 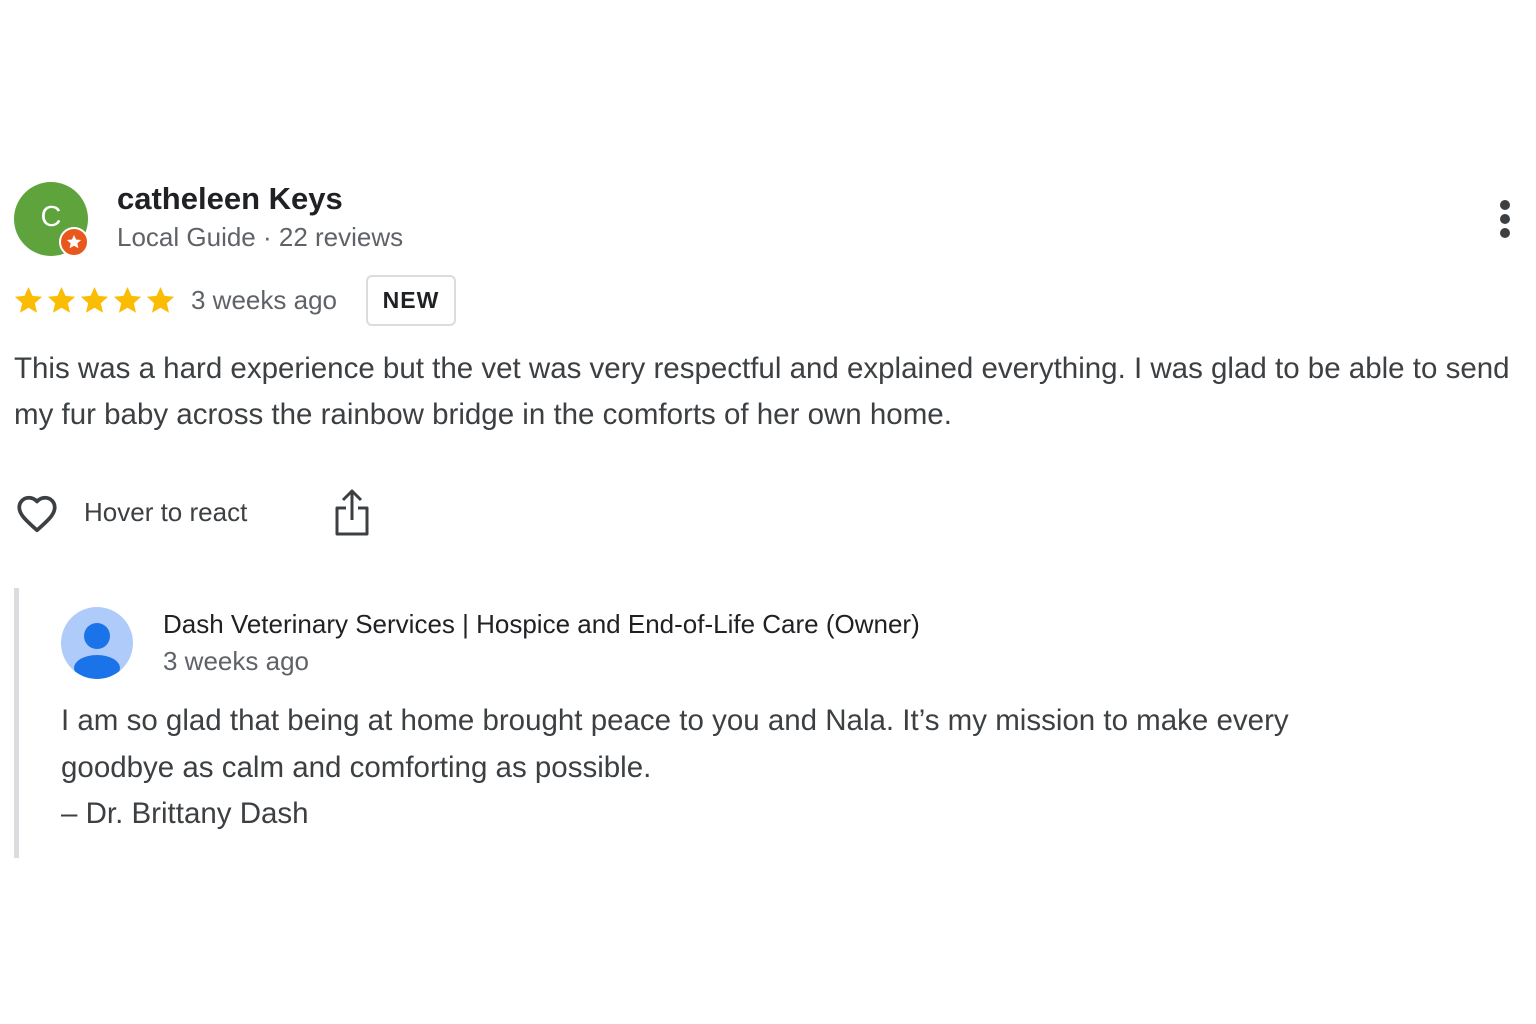 I want to click on react-button: Hover to react, so click(x=142, y=514).